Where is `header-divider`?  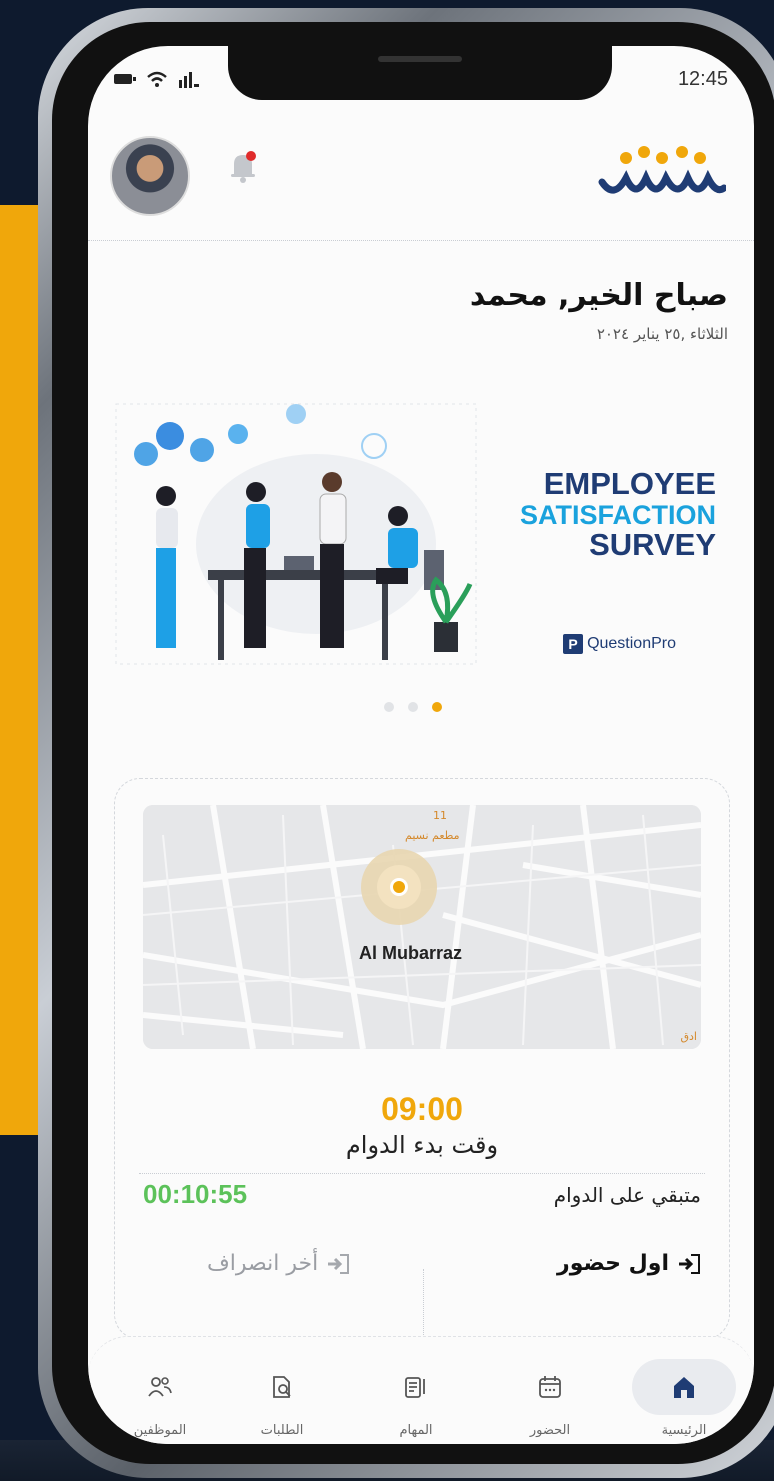
header-divider is located at coordinates (421, 240).